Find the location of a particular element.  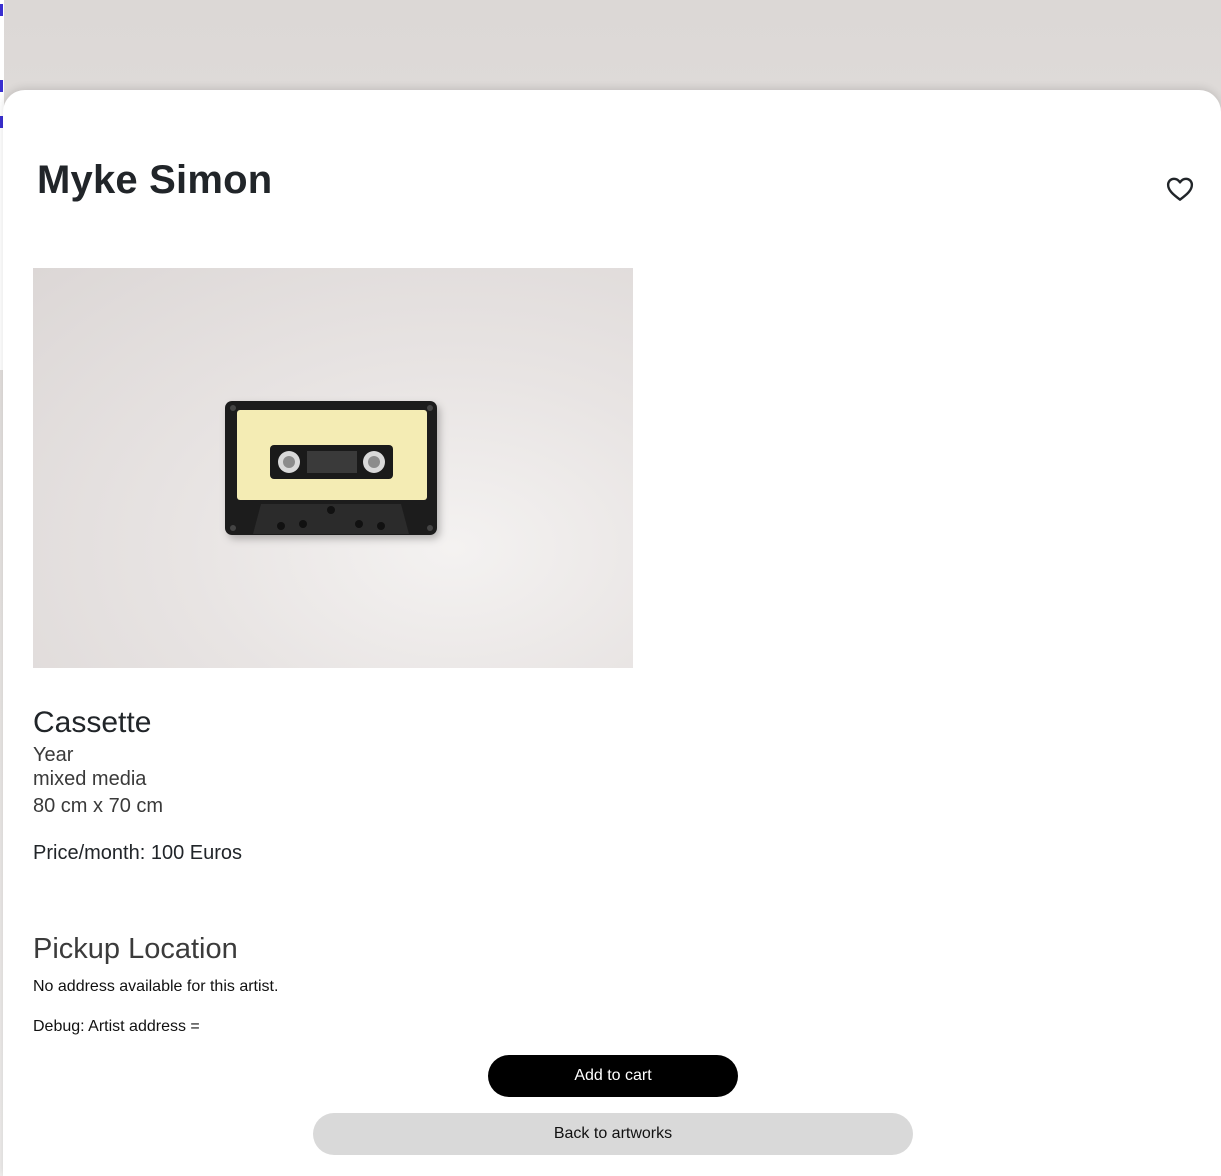

heart-outline-icon is located at coordinates (1180, 189).